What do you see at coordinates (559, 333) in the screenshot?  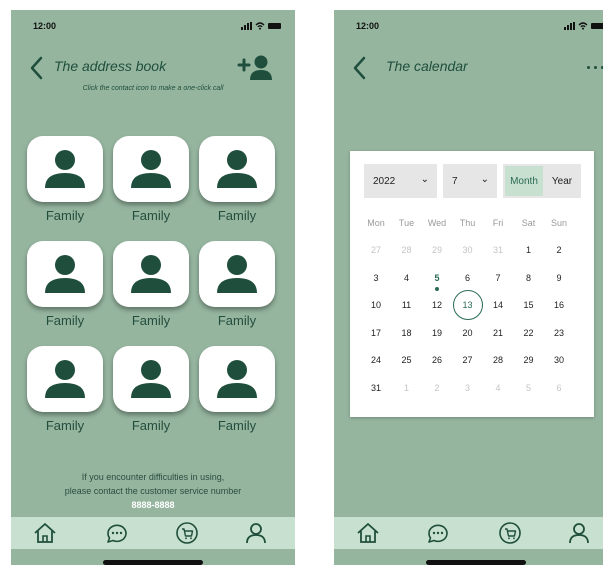 I see `calendar-day: 23` at bounding box center [559, 333].